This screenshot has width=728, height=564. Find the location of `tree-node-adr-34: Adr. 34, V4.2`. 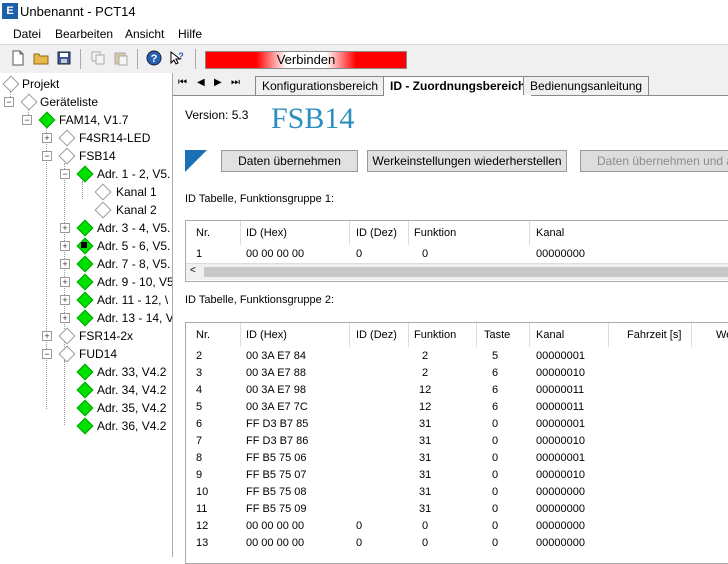

tree-node-adr-34: Adr. 34, V4.2 is located at coordinates (85, 390).